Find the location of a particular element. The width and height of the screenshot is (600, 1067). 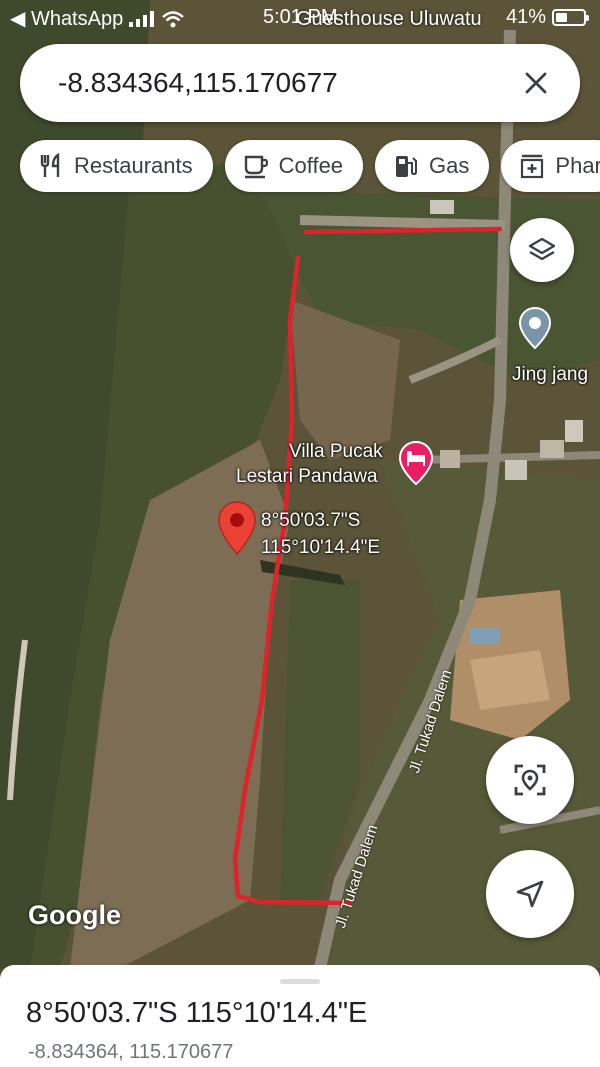

sheet-coordinates-dms: 8°50'03.7"S 115°10'14.4"E is located at coordinates (197, 1013).